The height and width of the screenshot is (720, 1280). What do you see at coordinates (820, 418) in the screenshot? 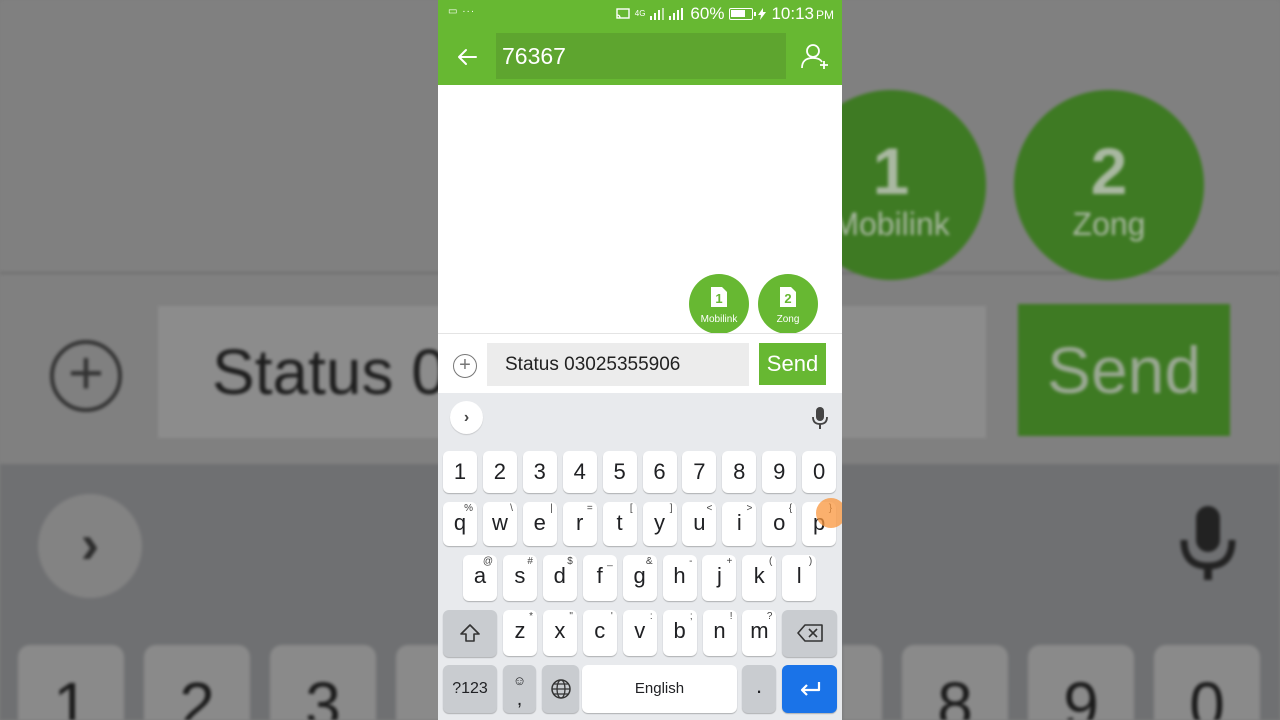
I see `mic-icon` at bounding box center [820, 418].